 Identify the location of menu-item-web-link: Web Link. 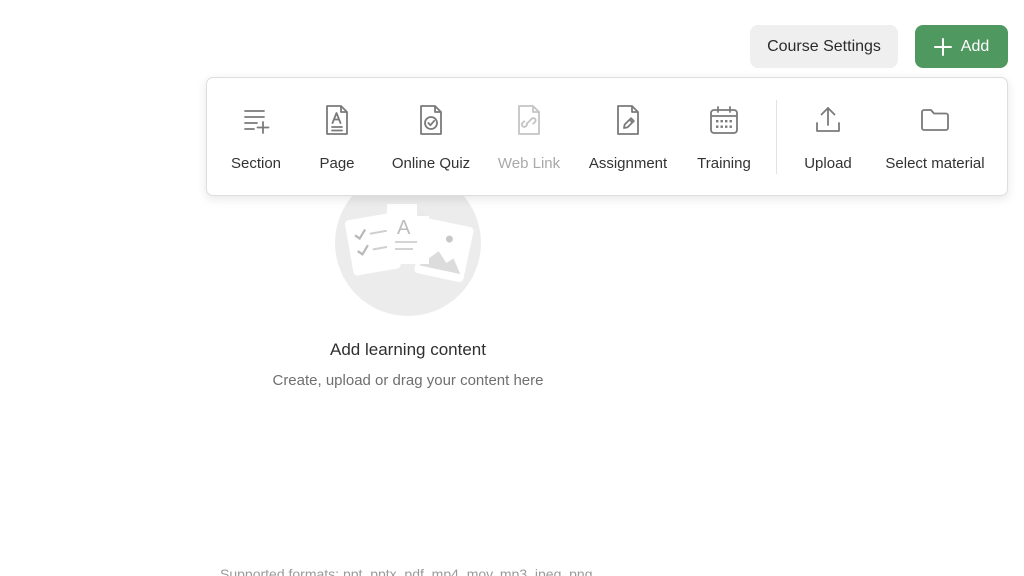
(529, 136).